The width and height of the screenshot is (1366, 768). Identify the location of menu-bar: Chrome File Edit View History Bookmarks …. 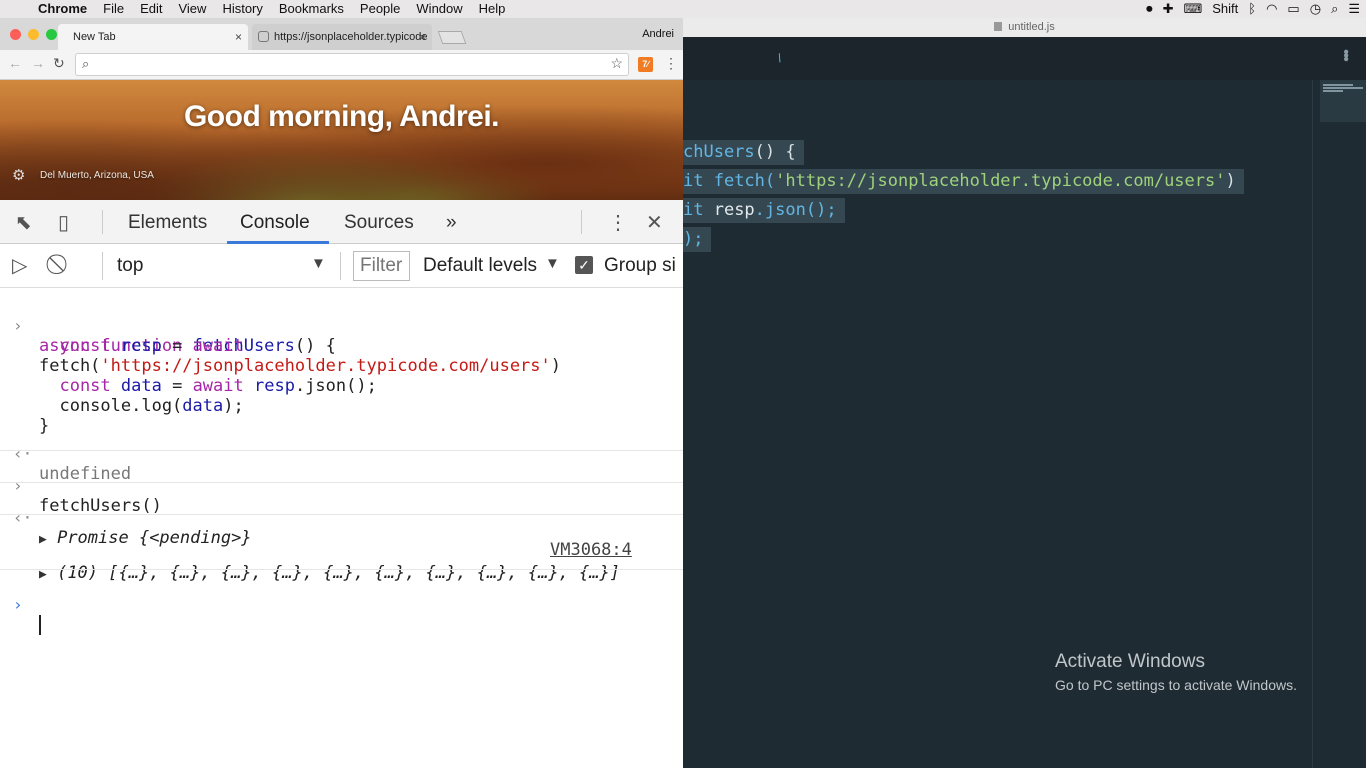
(683, 9).